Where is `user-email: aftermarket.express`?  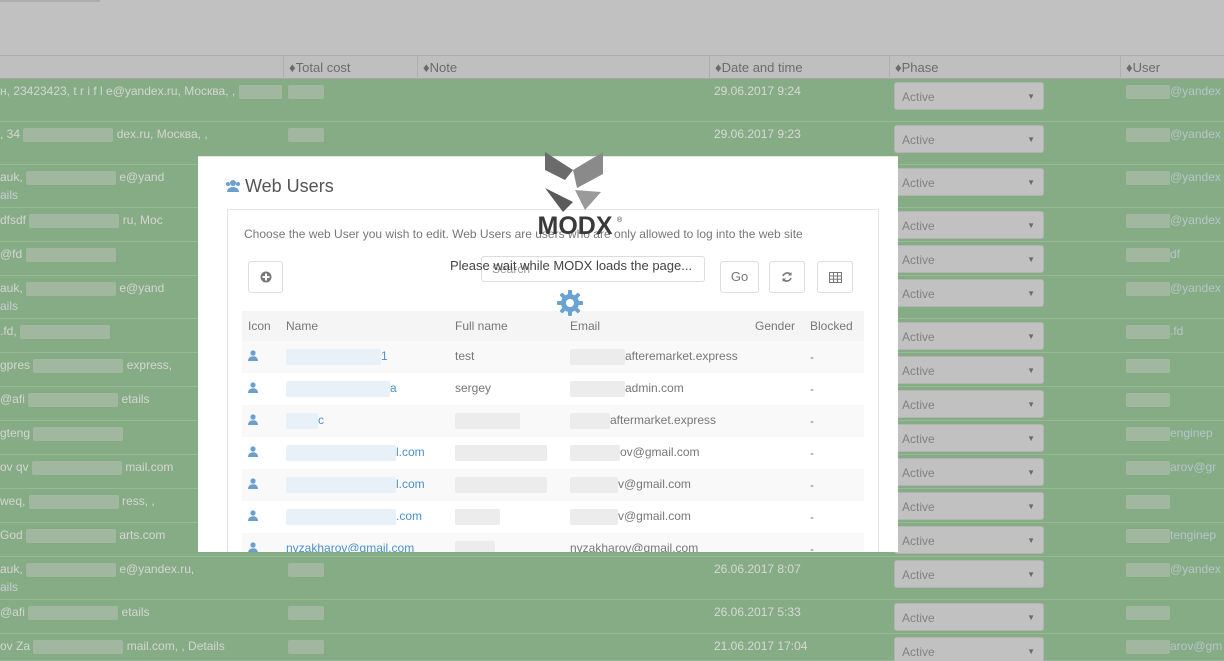 user-email: aftermarket.express is located at coordinates (663, 420).